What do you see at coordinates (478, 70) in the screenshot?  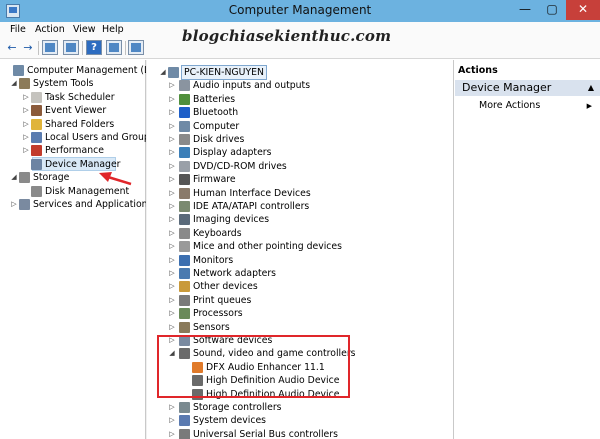 I see `actions-header: Actions` at bounding box center [478, 70].